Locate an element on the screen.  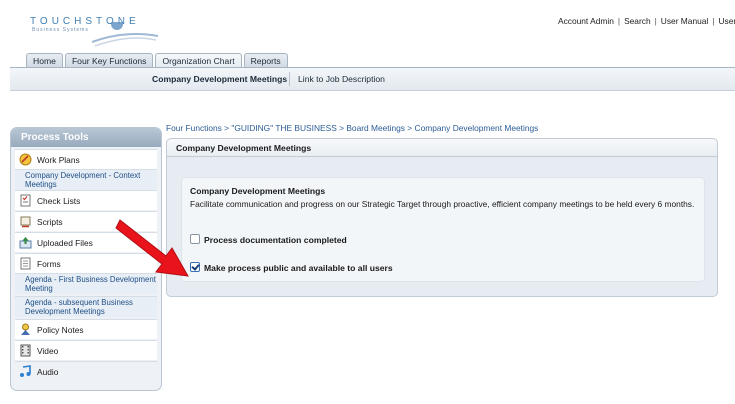
sidebar-item-policy-notes: Policy Notes is located at coordinates (86, 329).